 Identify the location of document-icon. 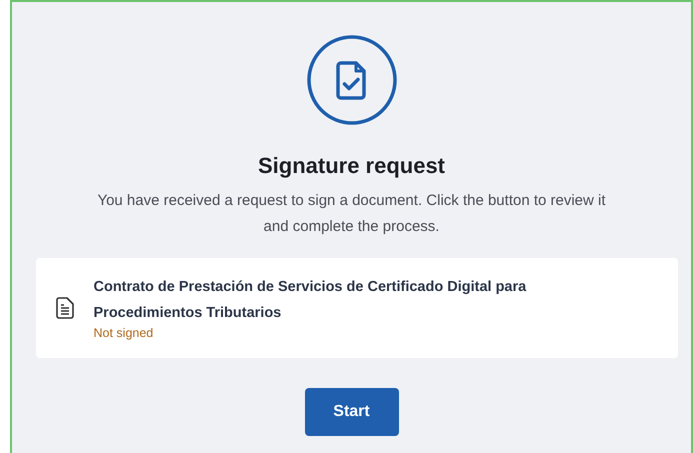
(65, 307).